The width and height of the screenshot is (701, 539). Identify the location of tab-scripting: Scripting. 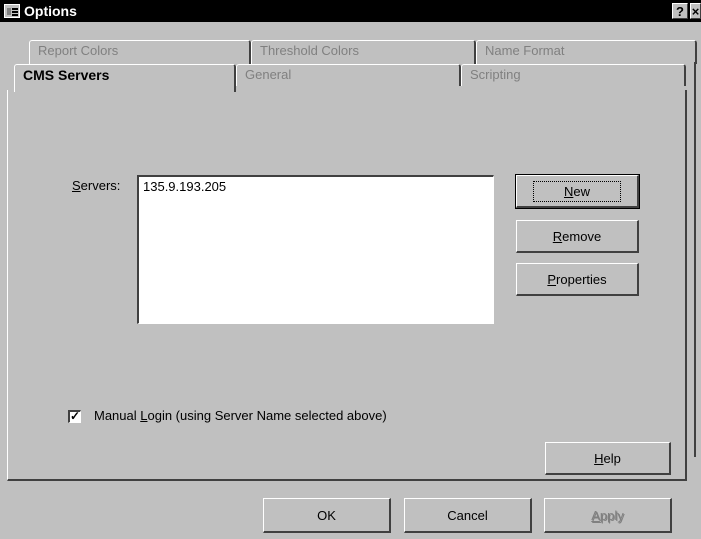
(573, 75).